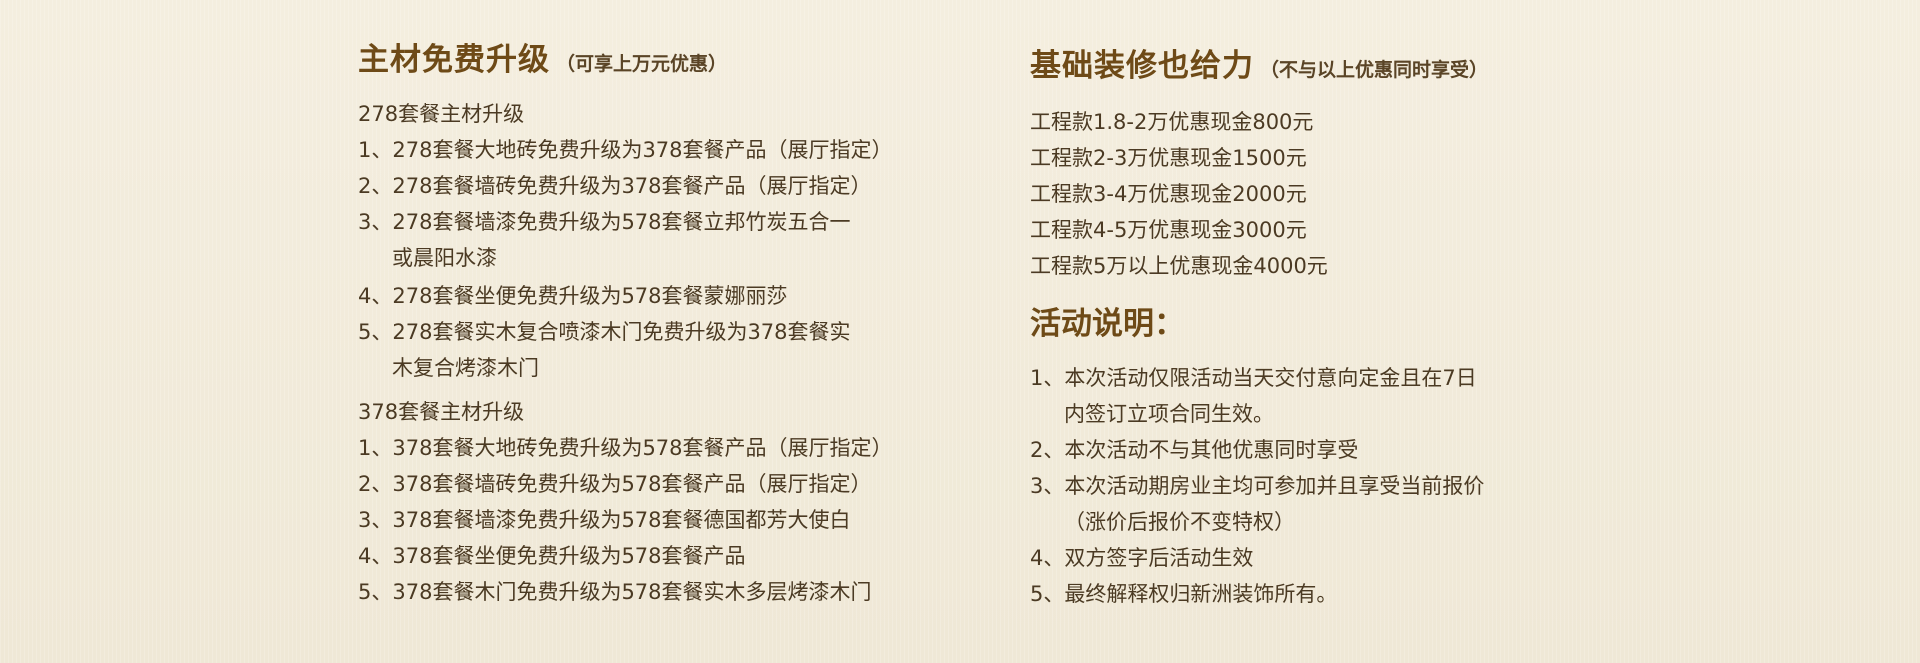 The height and width of the screenshot is (663, 1920). Describe the element at coordinates (1194, 450) in the screenshot. I see `note-item: 2、本次活动不与其他优惠同时享受` at that location.